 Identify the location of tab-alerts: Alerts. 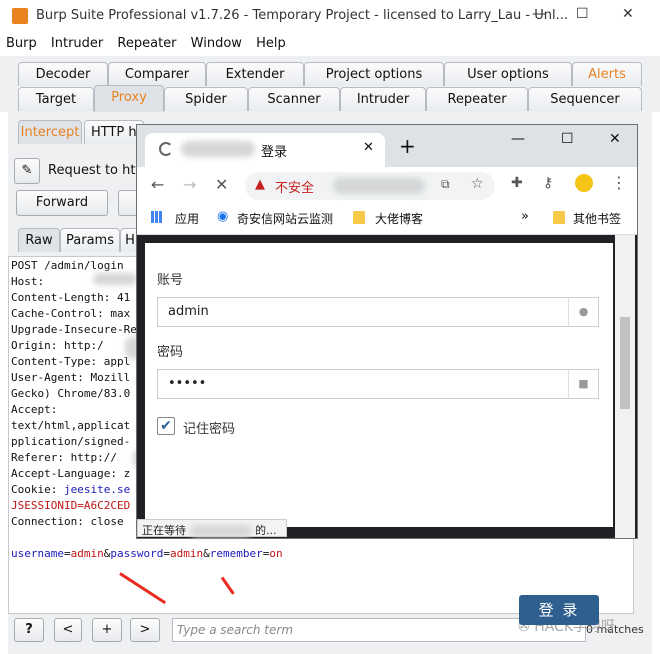
(607, 74).